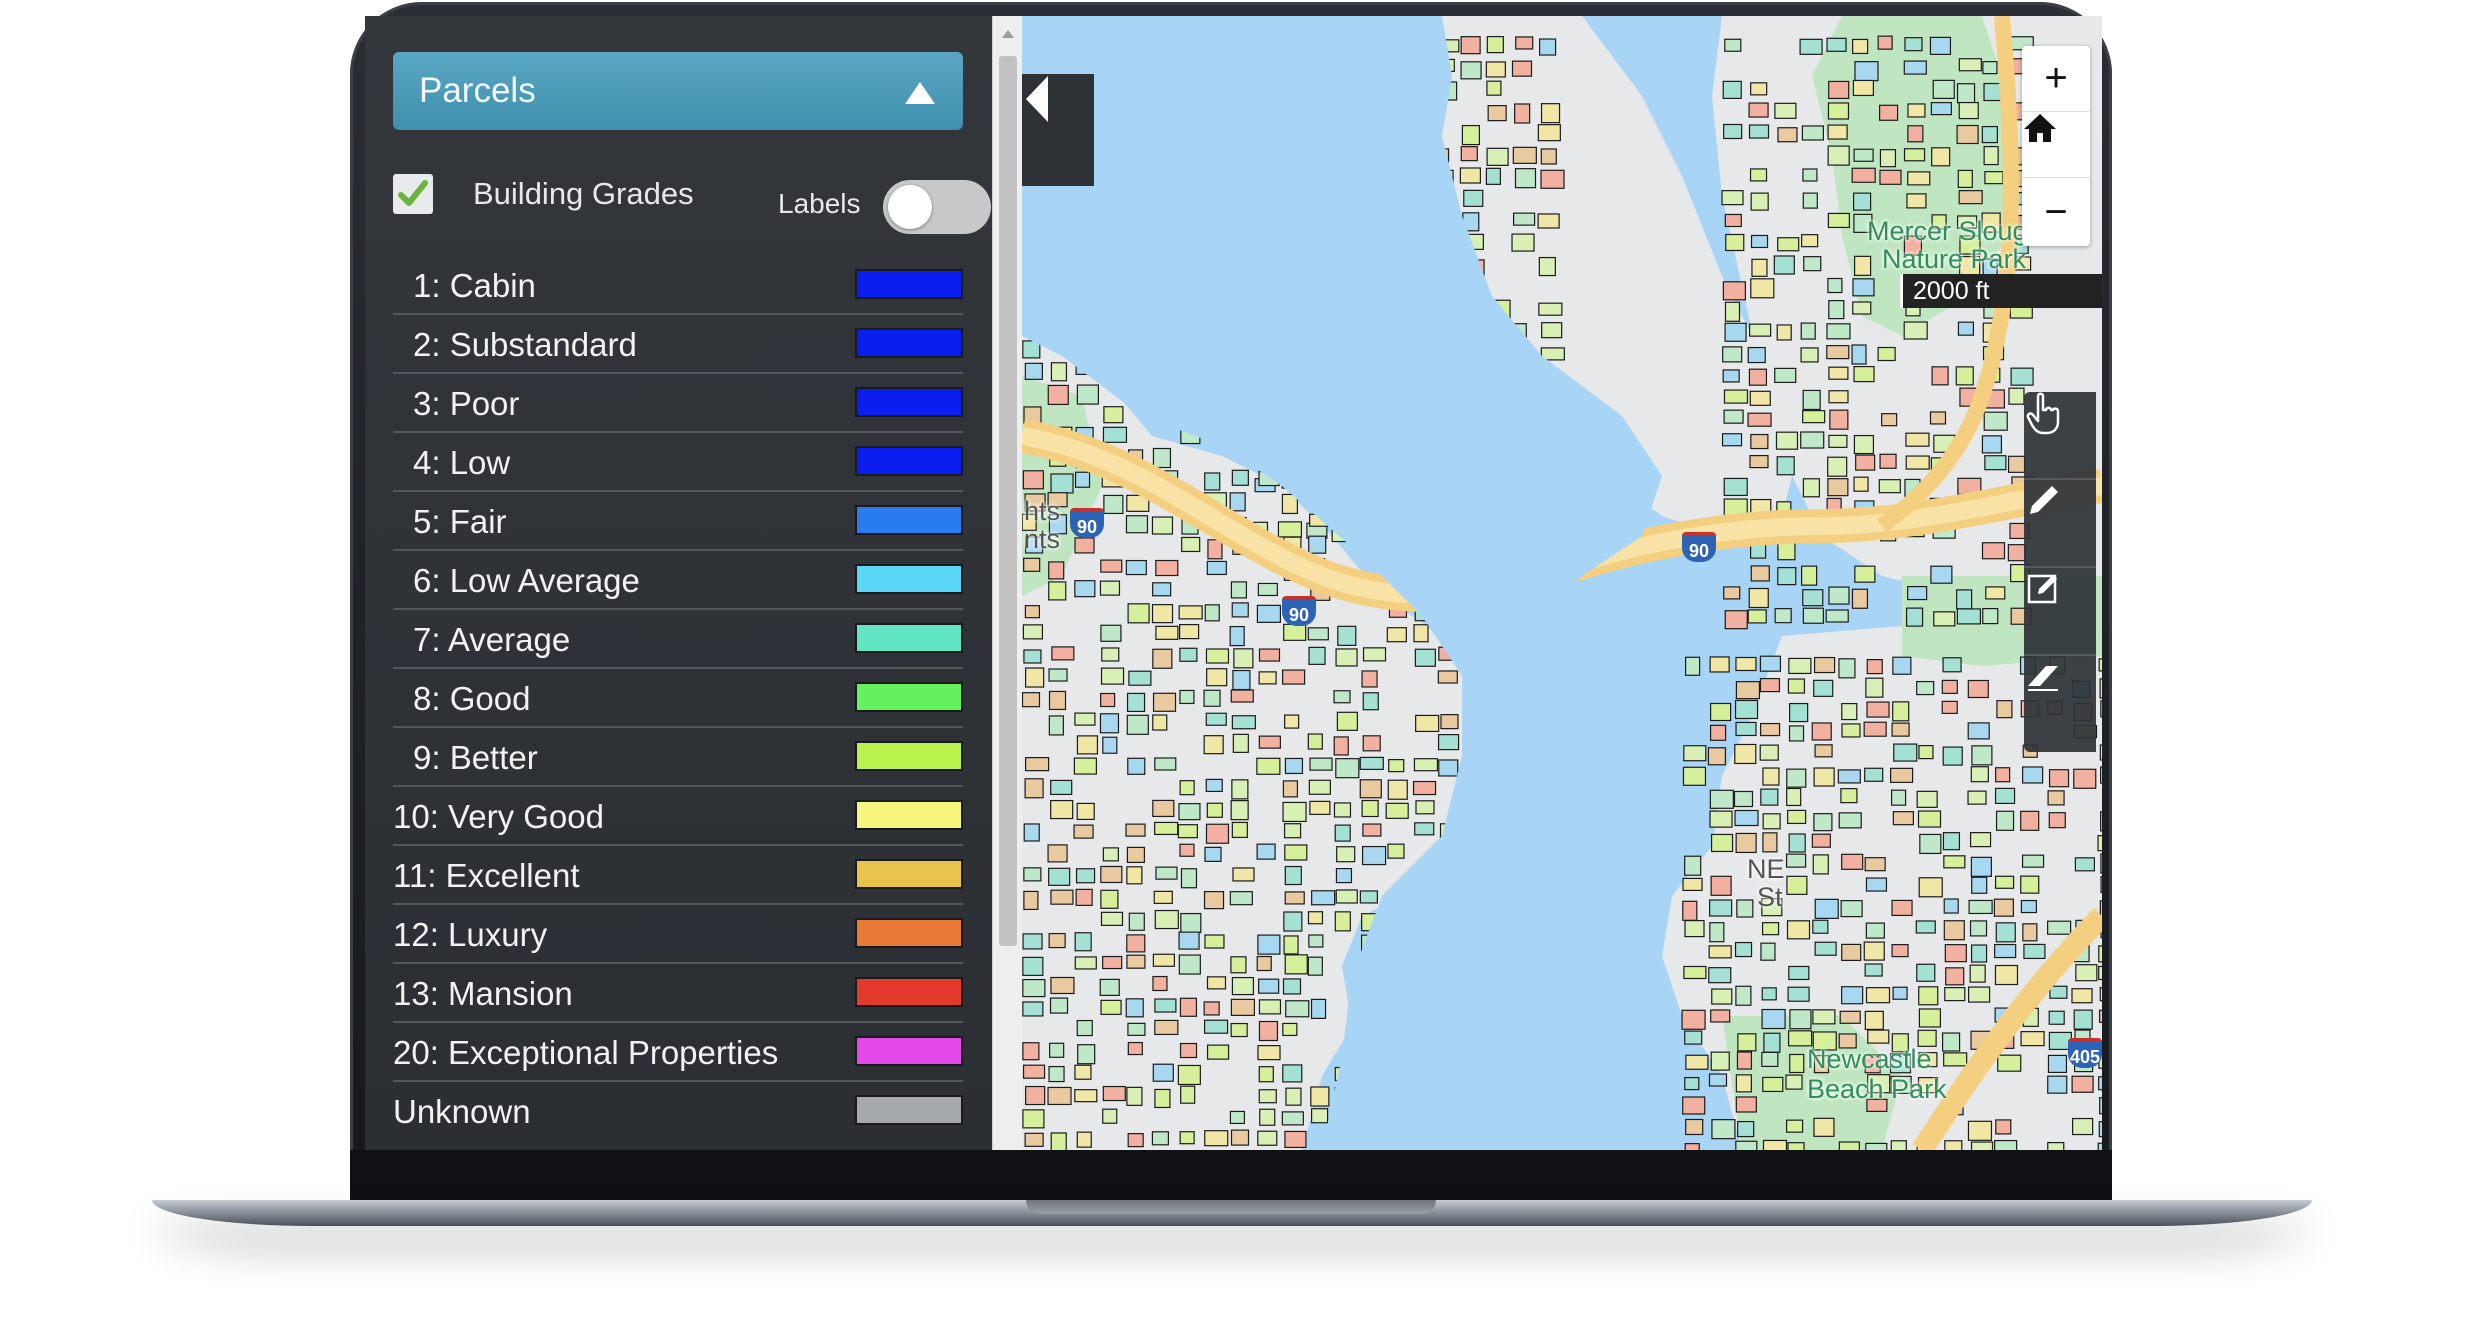  I want to click on parcels-panel-header: Parcels, so click(678, 91).